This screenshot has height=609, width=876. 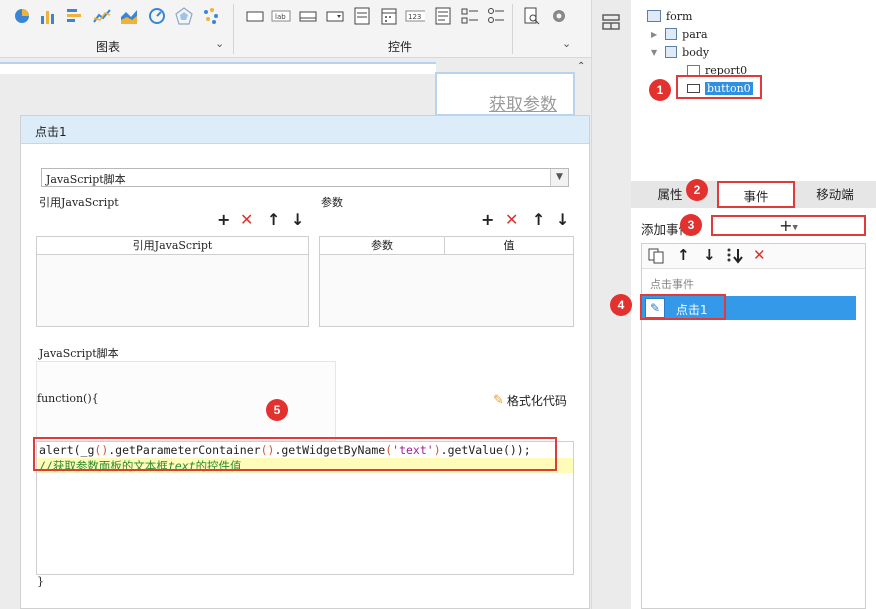 I want to click on svg-text: lab, so click(x=280, y=17).